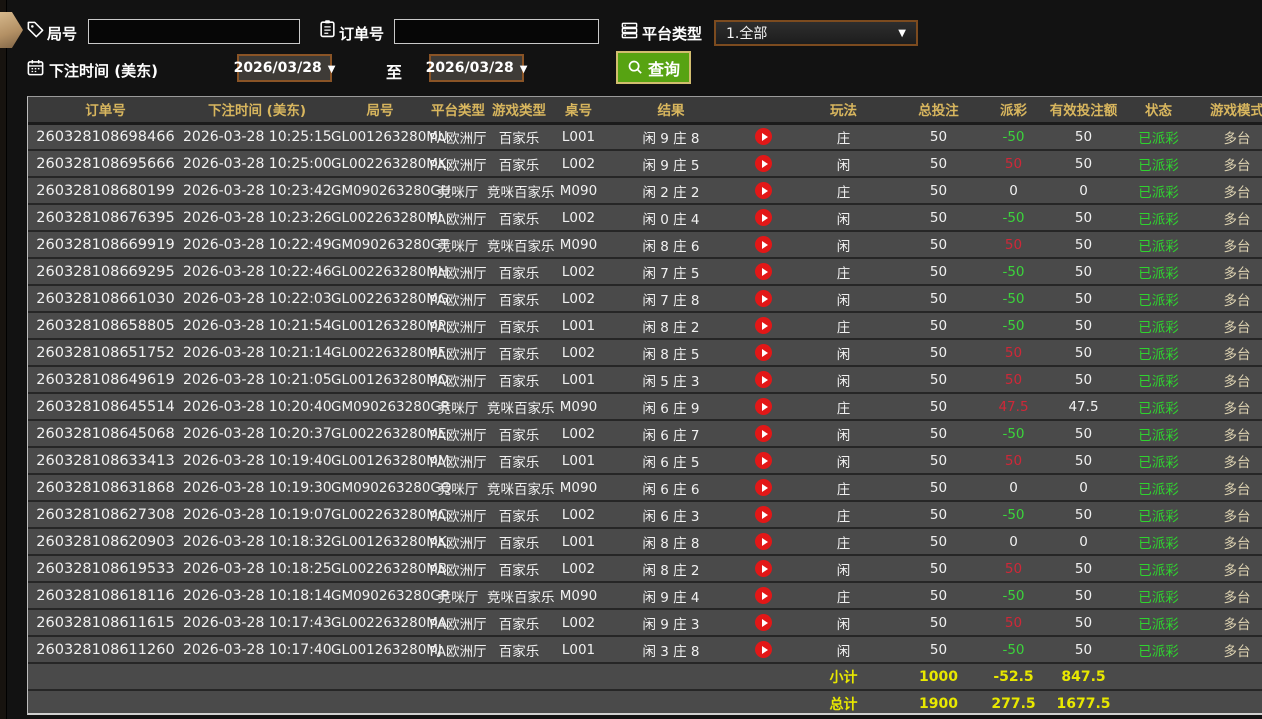  I want to click on cell-payout: 47.5, so click(1013, 407).